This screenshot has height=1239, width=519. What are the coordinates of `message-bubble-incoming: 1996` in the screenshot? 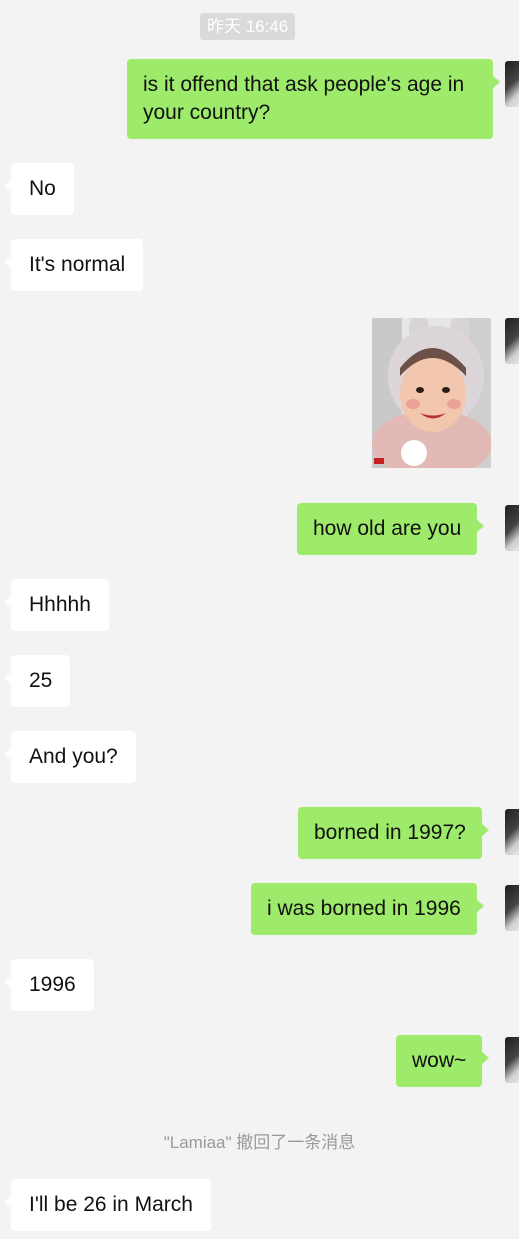 It's located at (49, 985).